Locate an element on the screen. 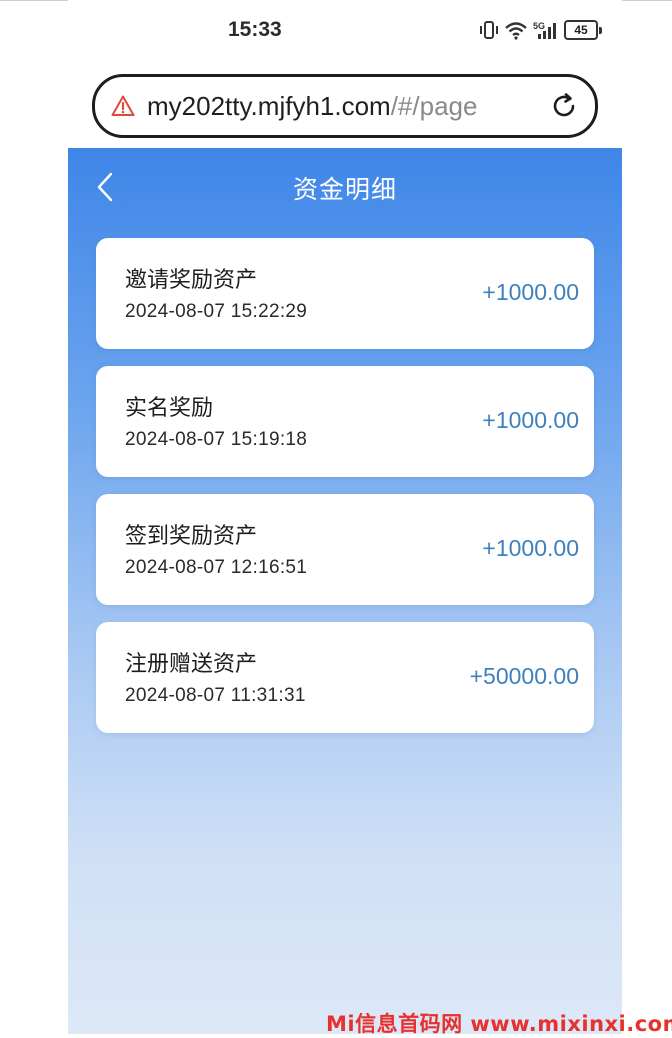 The height and width of the screenshot is (1038, 672). warning-icon is located at coordinates (123, 106).